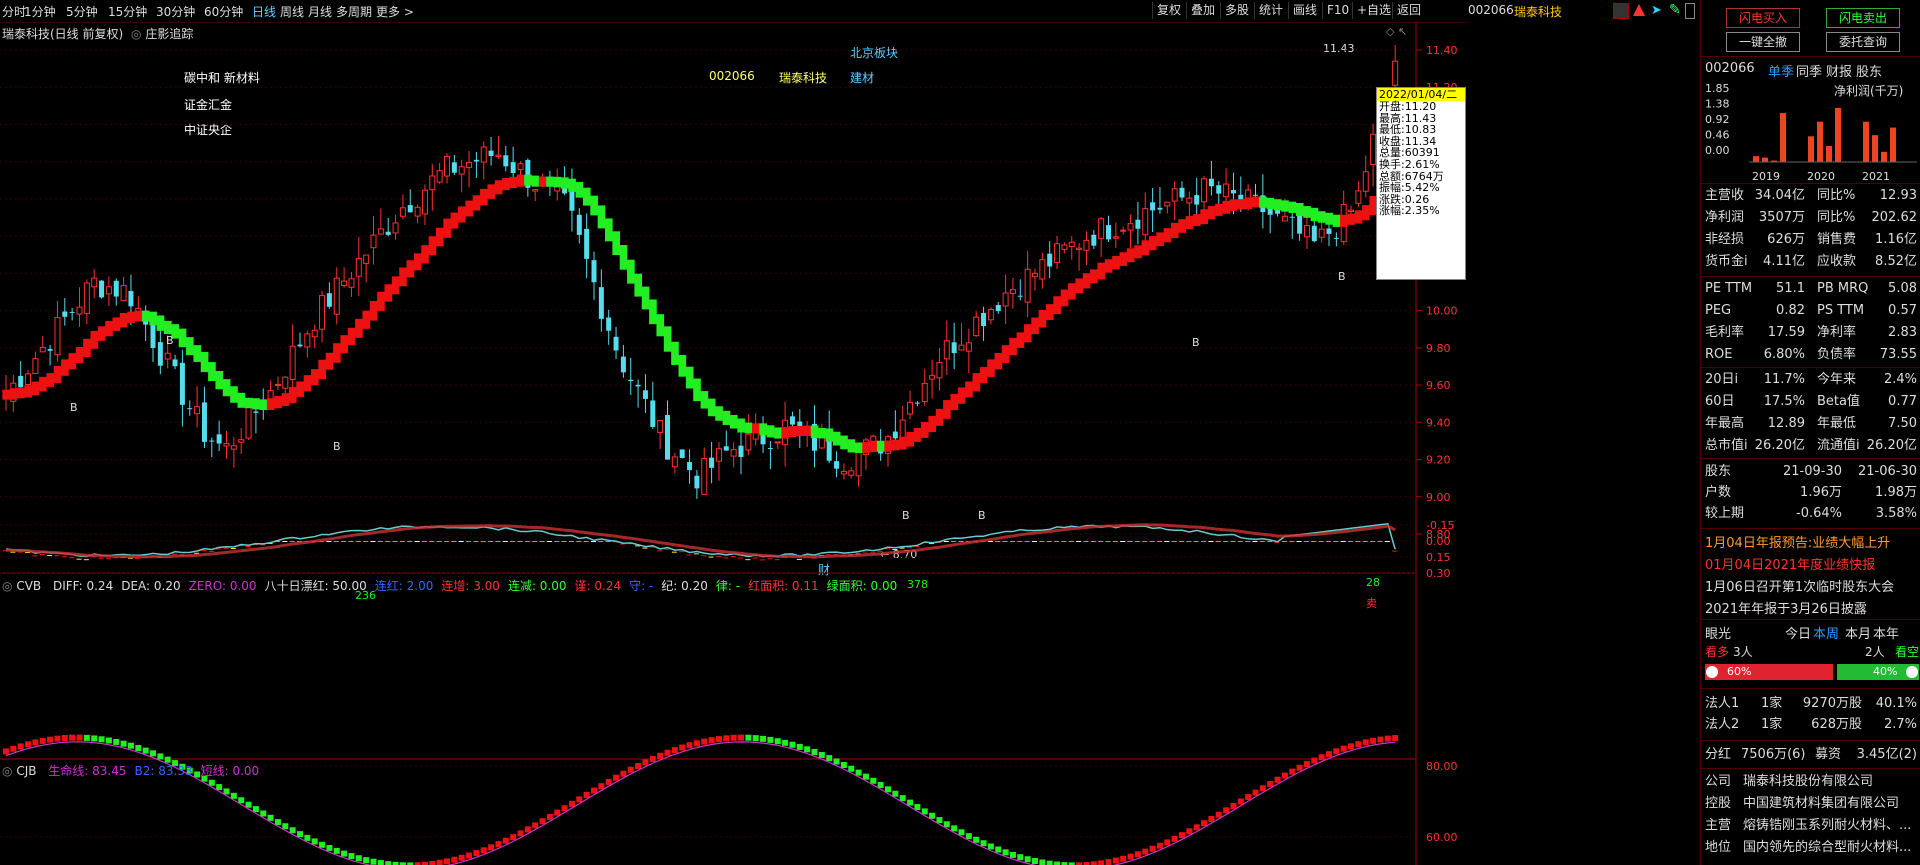 The width and height of the screenshot is (1920, 865). What do you see at coordinates (1656, 10) in the screenshot?
I see `cursor-icon: ➤` at bounding box center [1656, 10].